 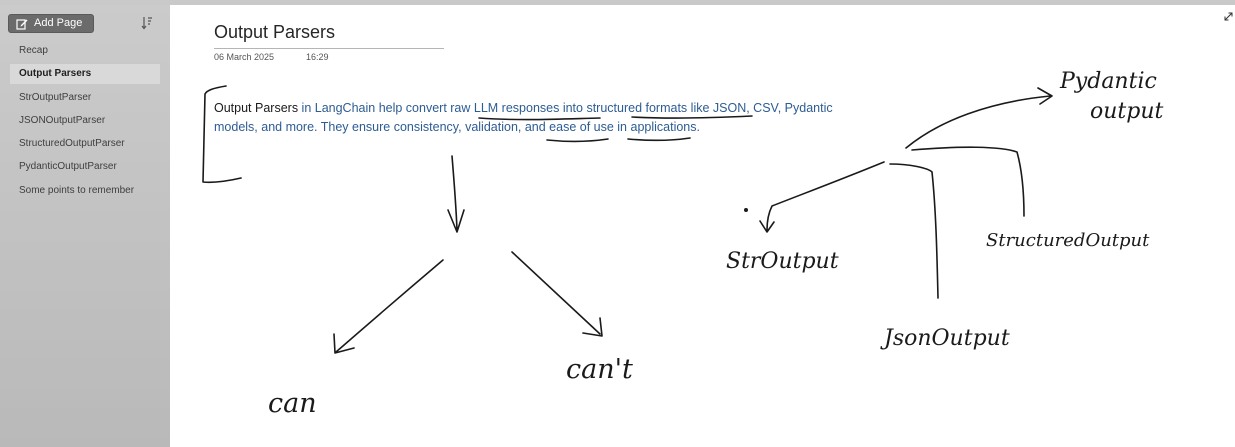 I want to click on handwritten-structuredoutput: StructuredOutput, so click(x=1068, y=240).